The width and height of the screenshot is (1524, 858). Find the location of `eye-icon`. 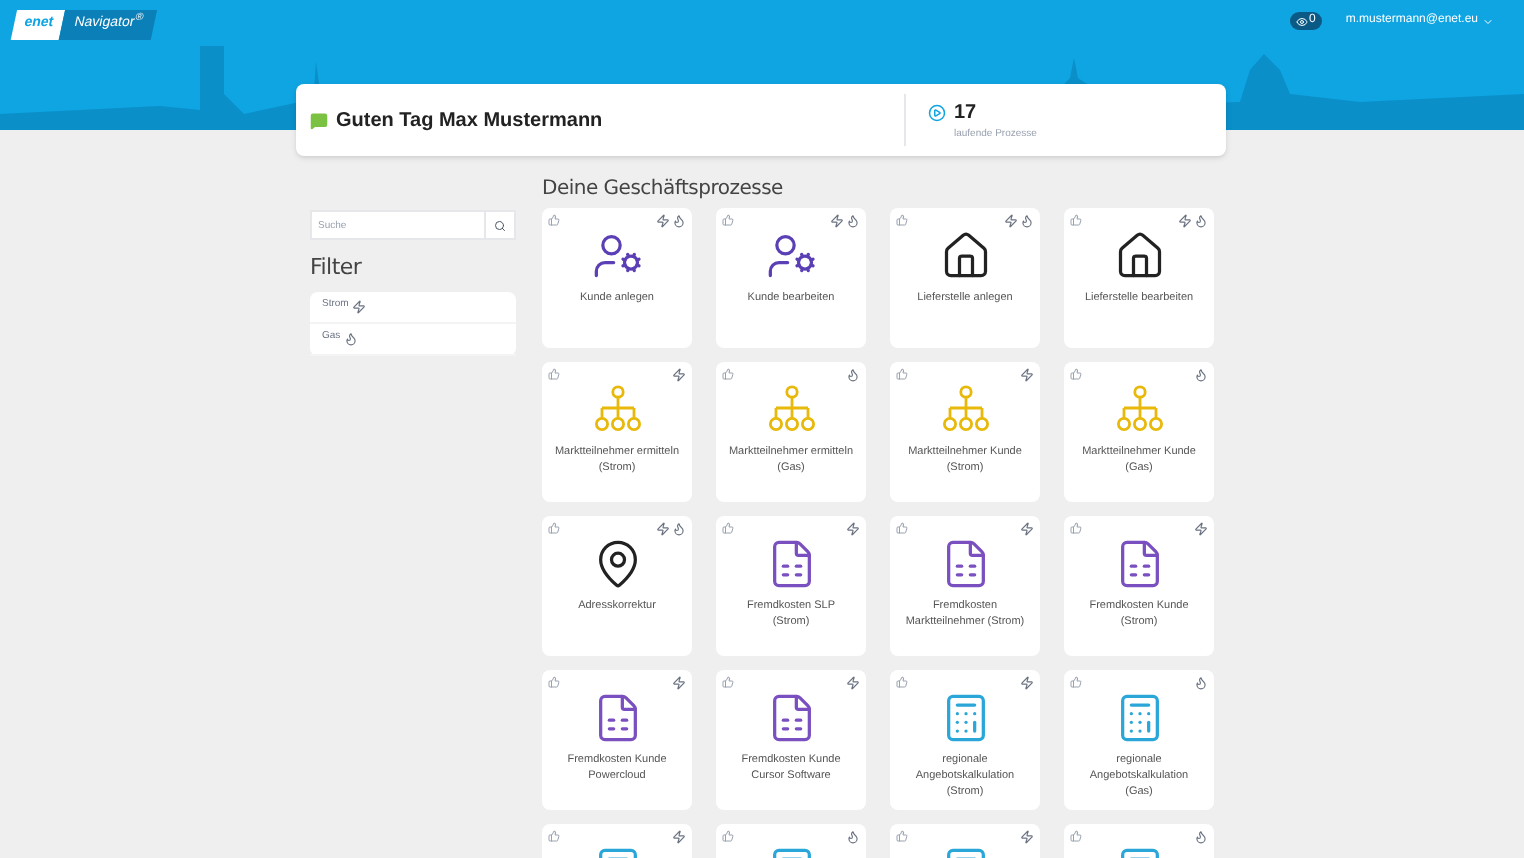

eye-icon is located at coordinates (1301, 21).